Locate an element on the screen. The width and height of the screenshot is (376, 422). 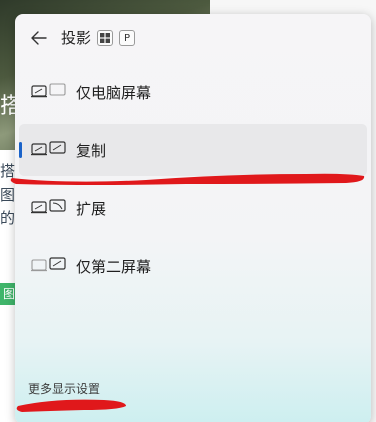
background-text: 图 is located at coordinates (8, 195).